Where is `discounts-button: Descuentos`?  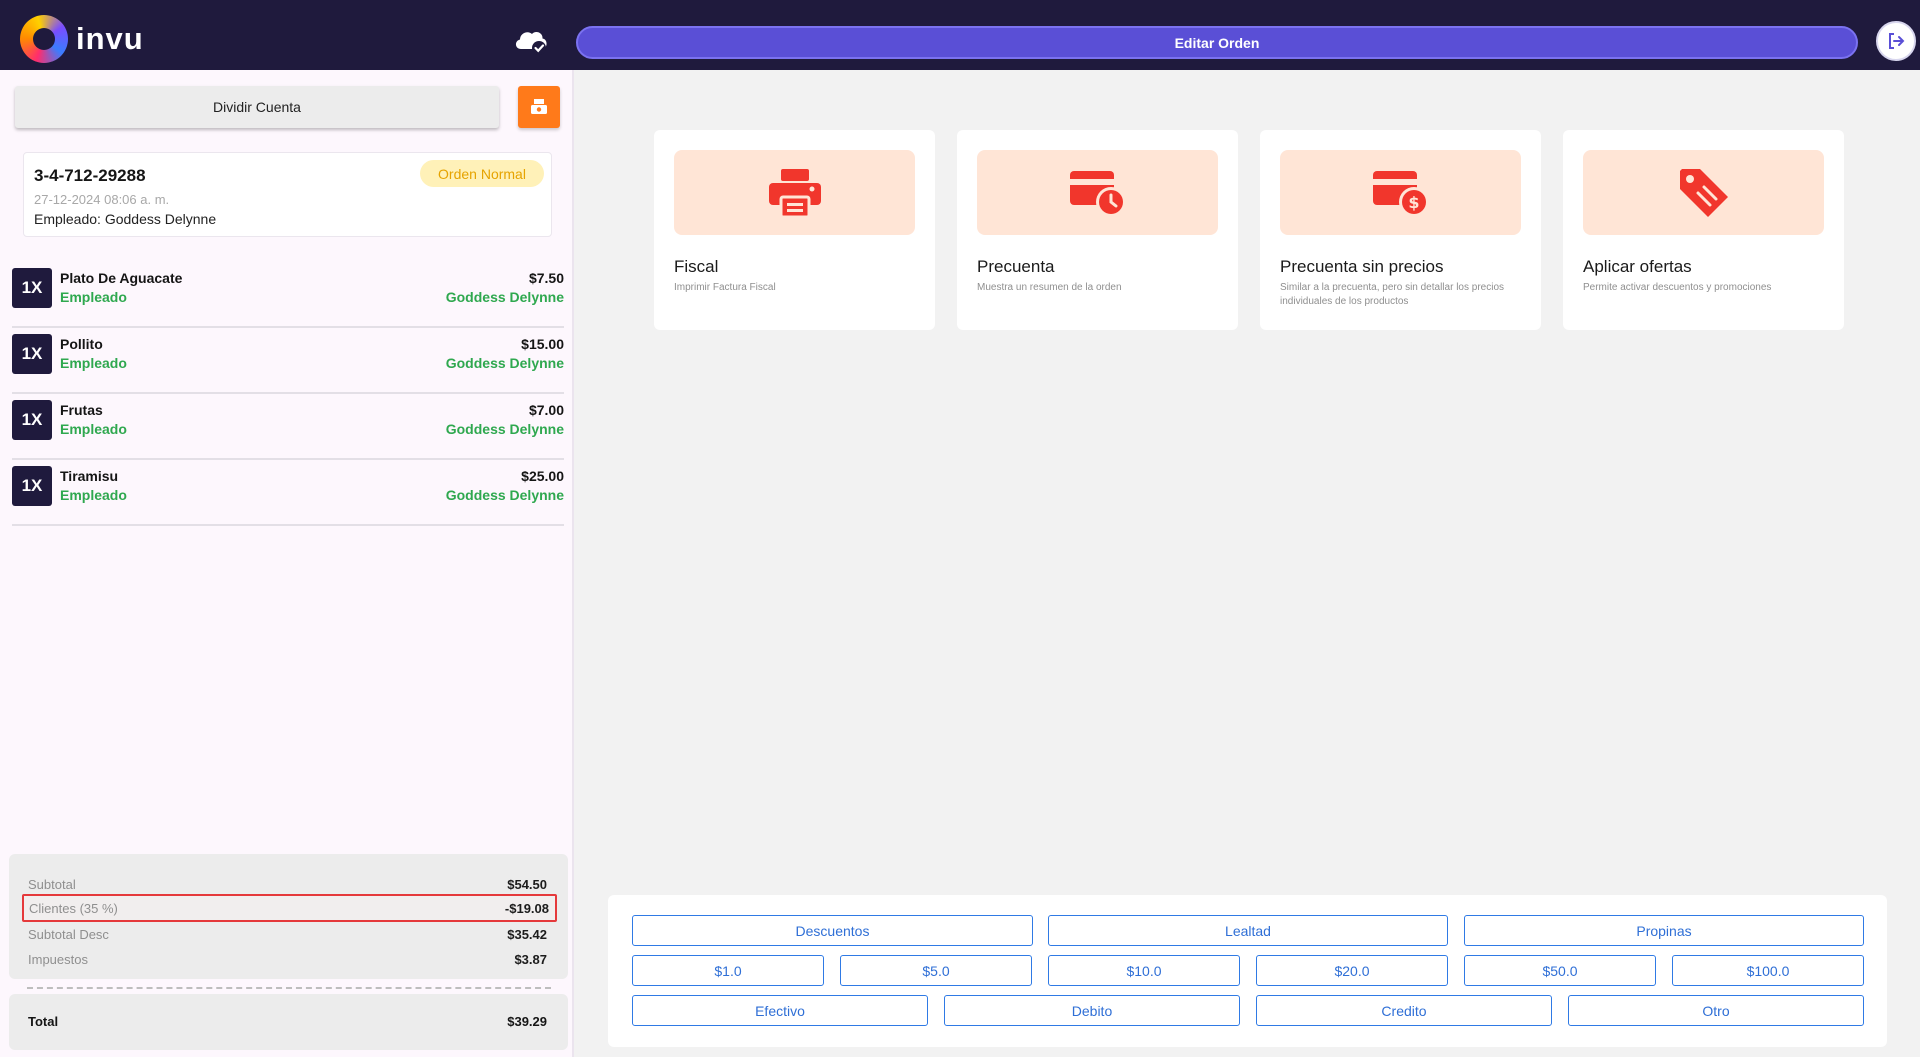
discounts-button: Descuentos is located at coordinates (832, 930).